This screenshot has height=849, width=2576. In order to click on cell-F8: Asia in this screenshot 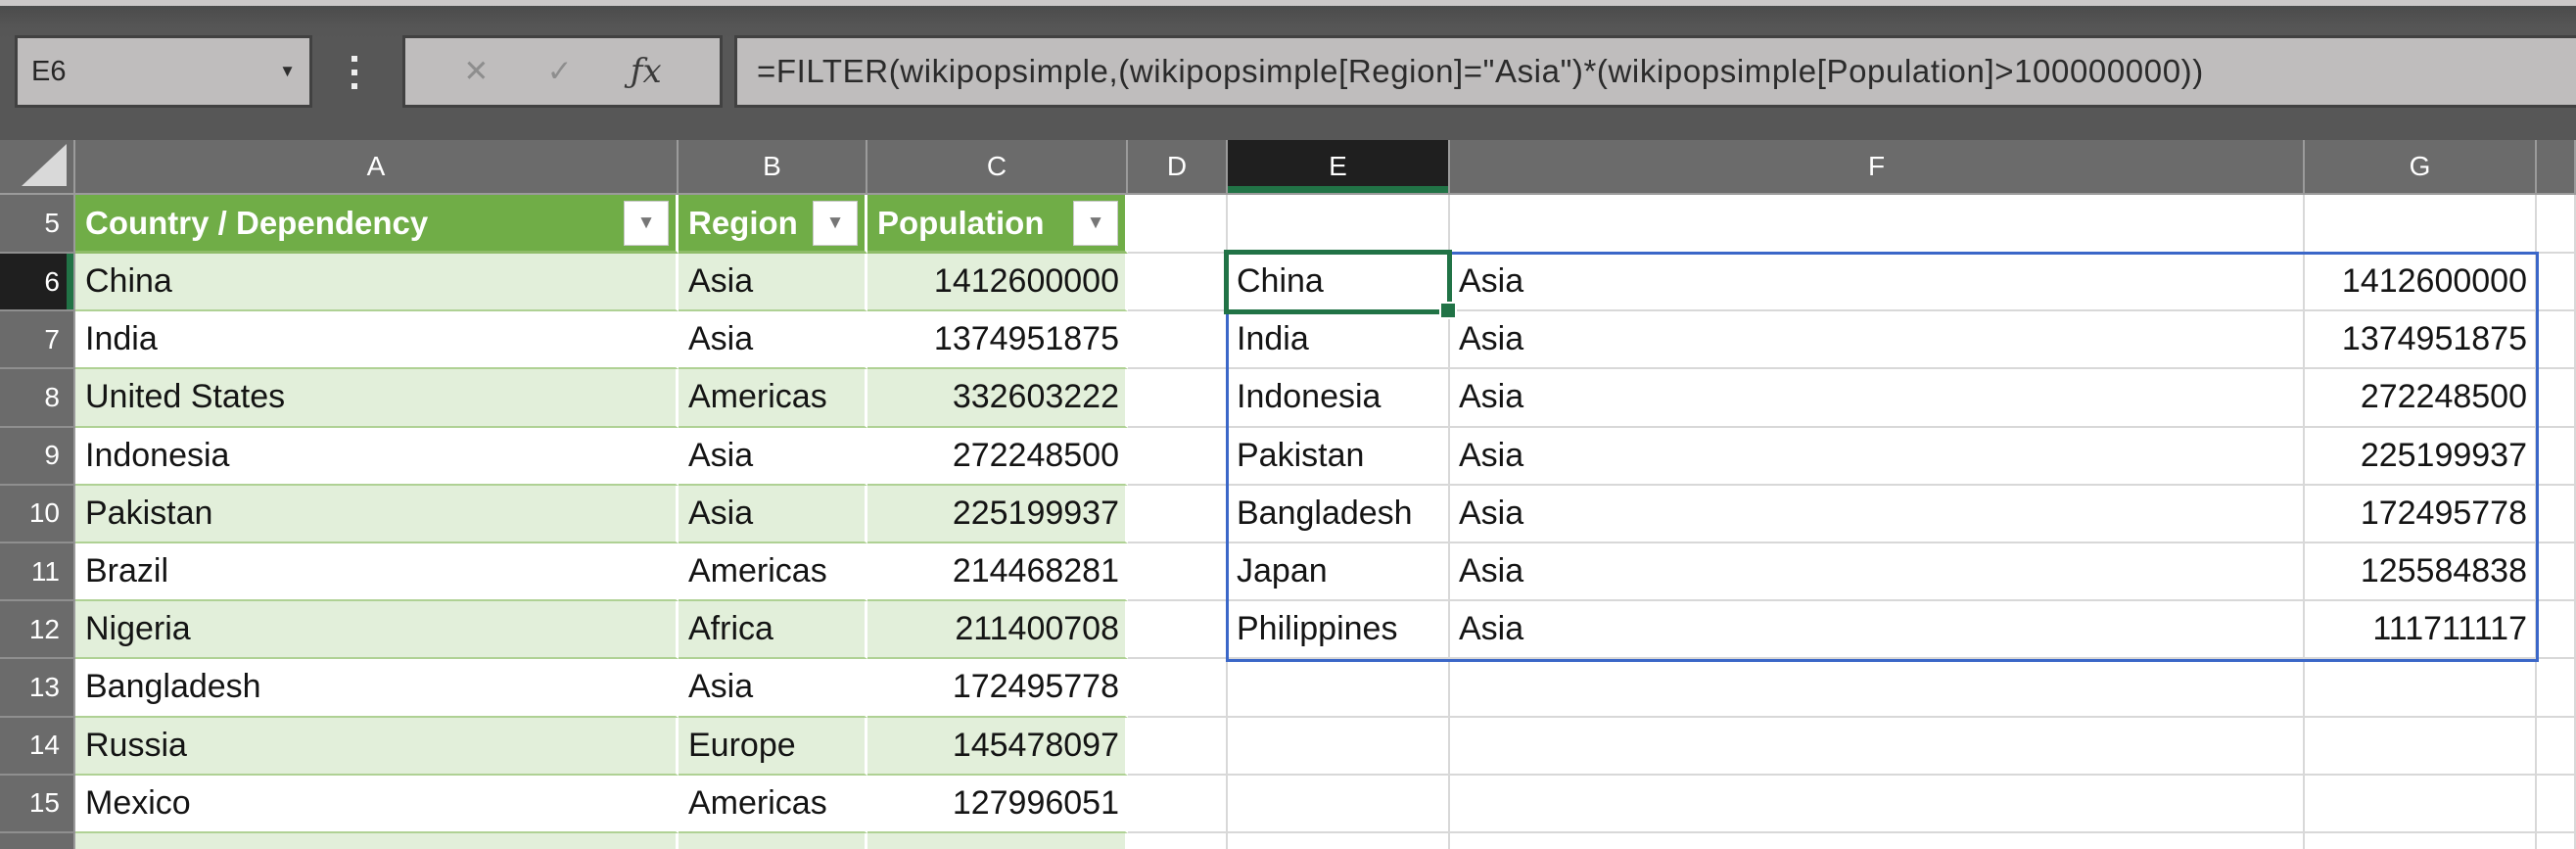, I will do `click(1877, 398)`.